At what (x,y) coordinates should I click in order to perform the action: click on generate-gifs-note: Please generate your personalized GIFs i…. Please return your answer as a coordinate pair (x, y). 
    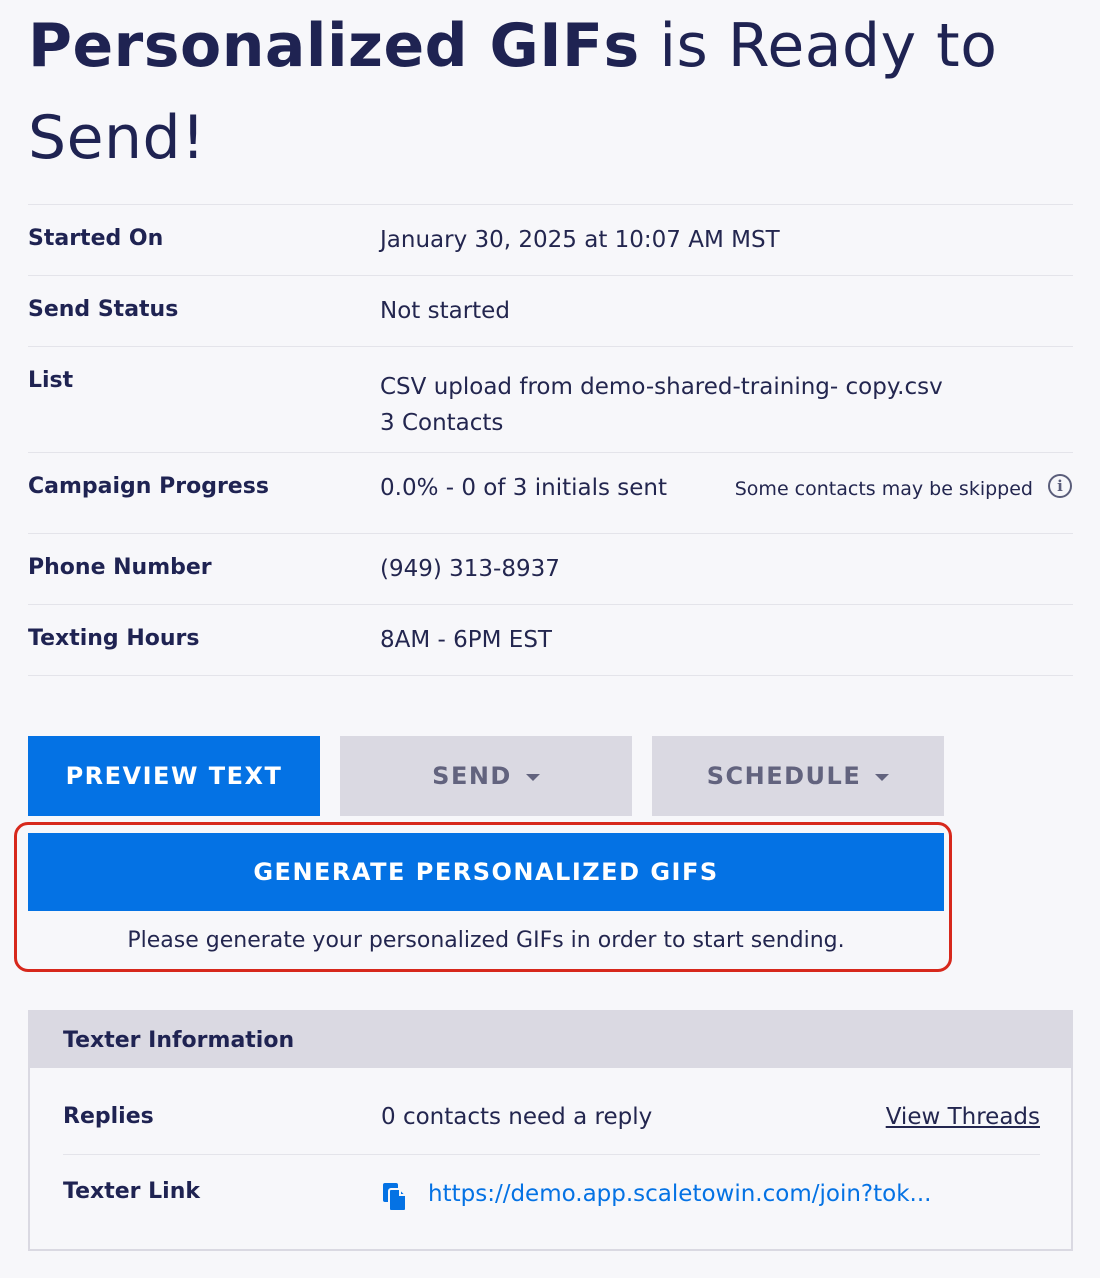
    Looking at the image, I should click on (486, 940).